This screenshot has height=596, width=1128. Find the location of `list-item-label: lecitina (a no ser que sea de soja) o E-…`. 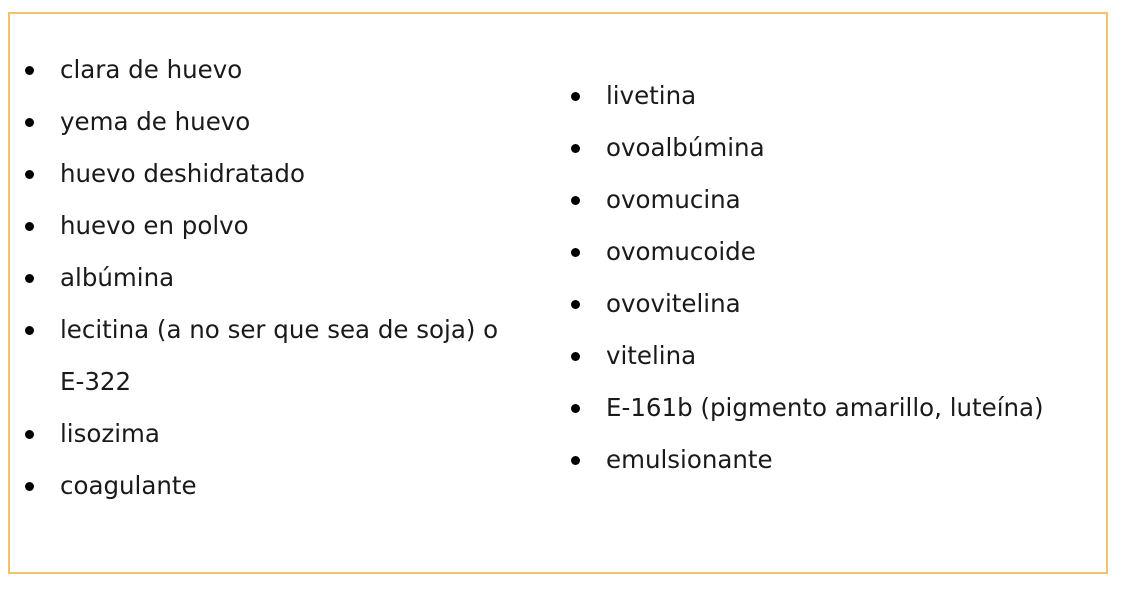

list-item-label: lecitina (a no ser que sea de soja) o E-… is located at coordinates (279, 355).